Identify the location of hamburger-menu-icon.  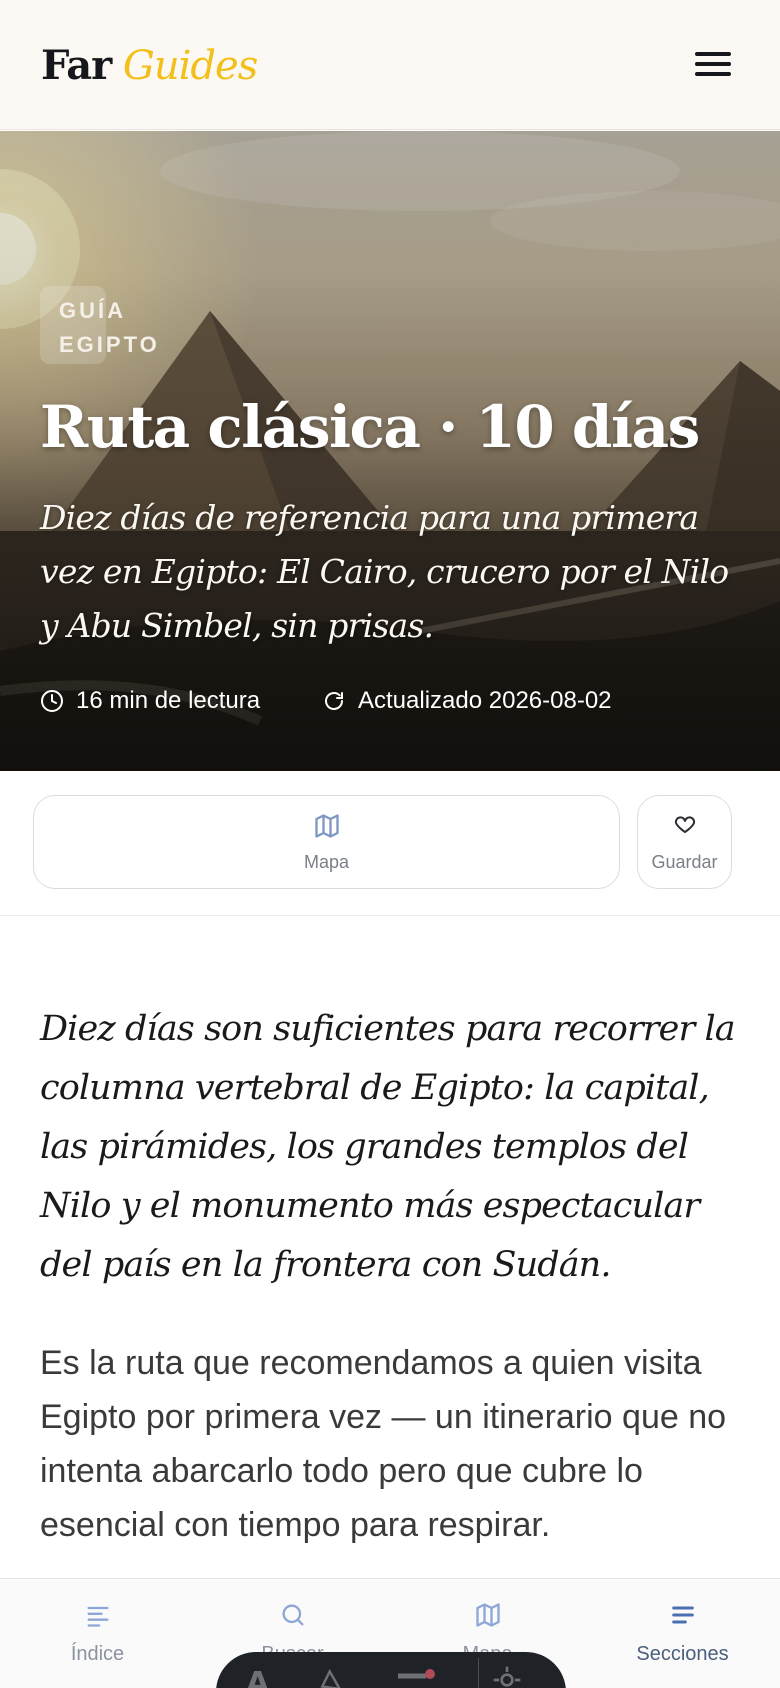
(712, 65).